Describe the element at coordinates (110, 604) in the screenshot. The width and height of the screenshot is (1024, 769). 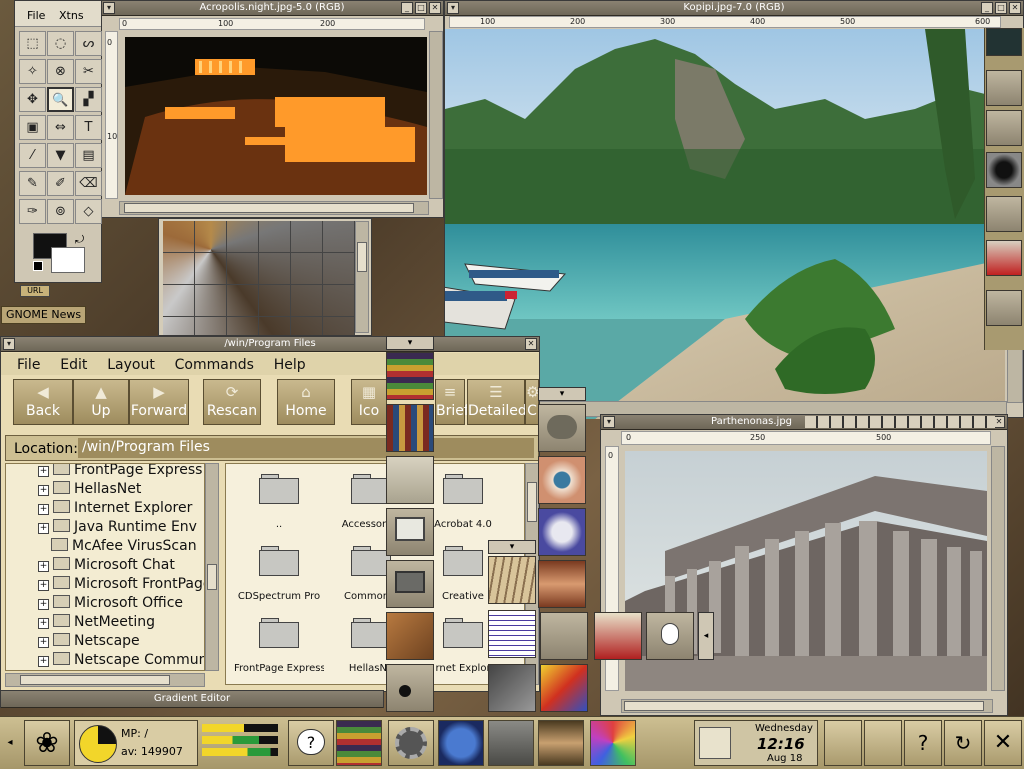
I see `tree-item: + Microsoft Office` at that location.